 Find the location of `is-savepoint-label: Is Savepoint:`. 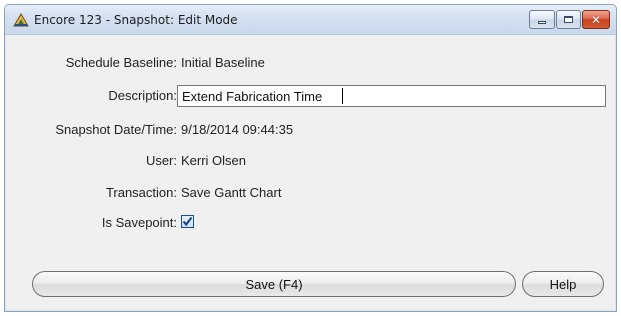

is-savepoint-label: Is Savepoint: is located at coordinates (139, 222).